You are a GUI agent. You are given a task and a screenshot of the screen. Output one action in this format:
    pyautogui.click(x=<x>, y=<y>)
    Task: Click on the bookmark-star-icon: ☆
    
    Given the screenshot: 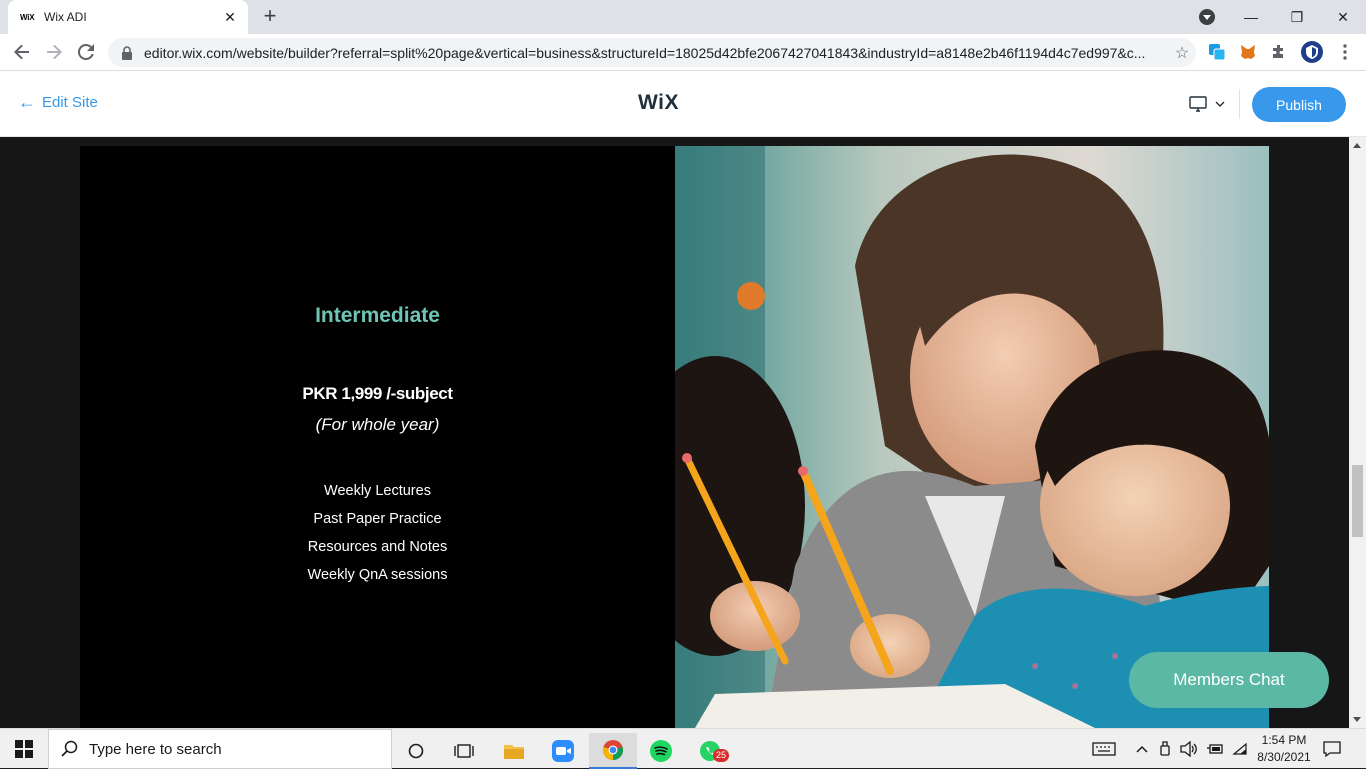 What is the action you would take?
    pyautogui.click(x=1182, y=53)
    